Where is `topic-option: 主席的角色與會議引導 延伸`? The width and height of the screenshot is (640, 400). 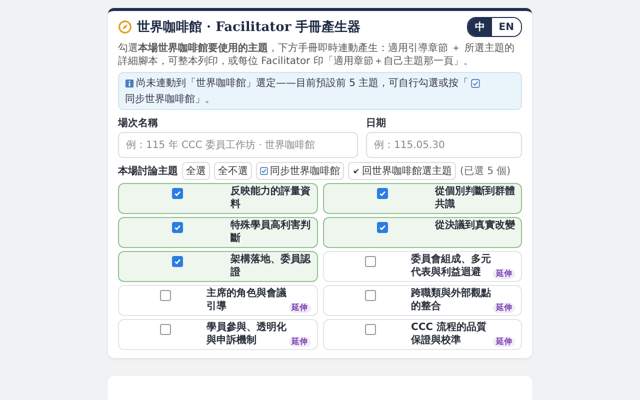 topic-option: 主席的角色與會議引導 延伸 is located at coordinates (218, 300).